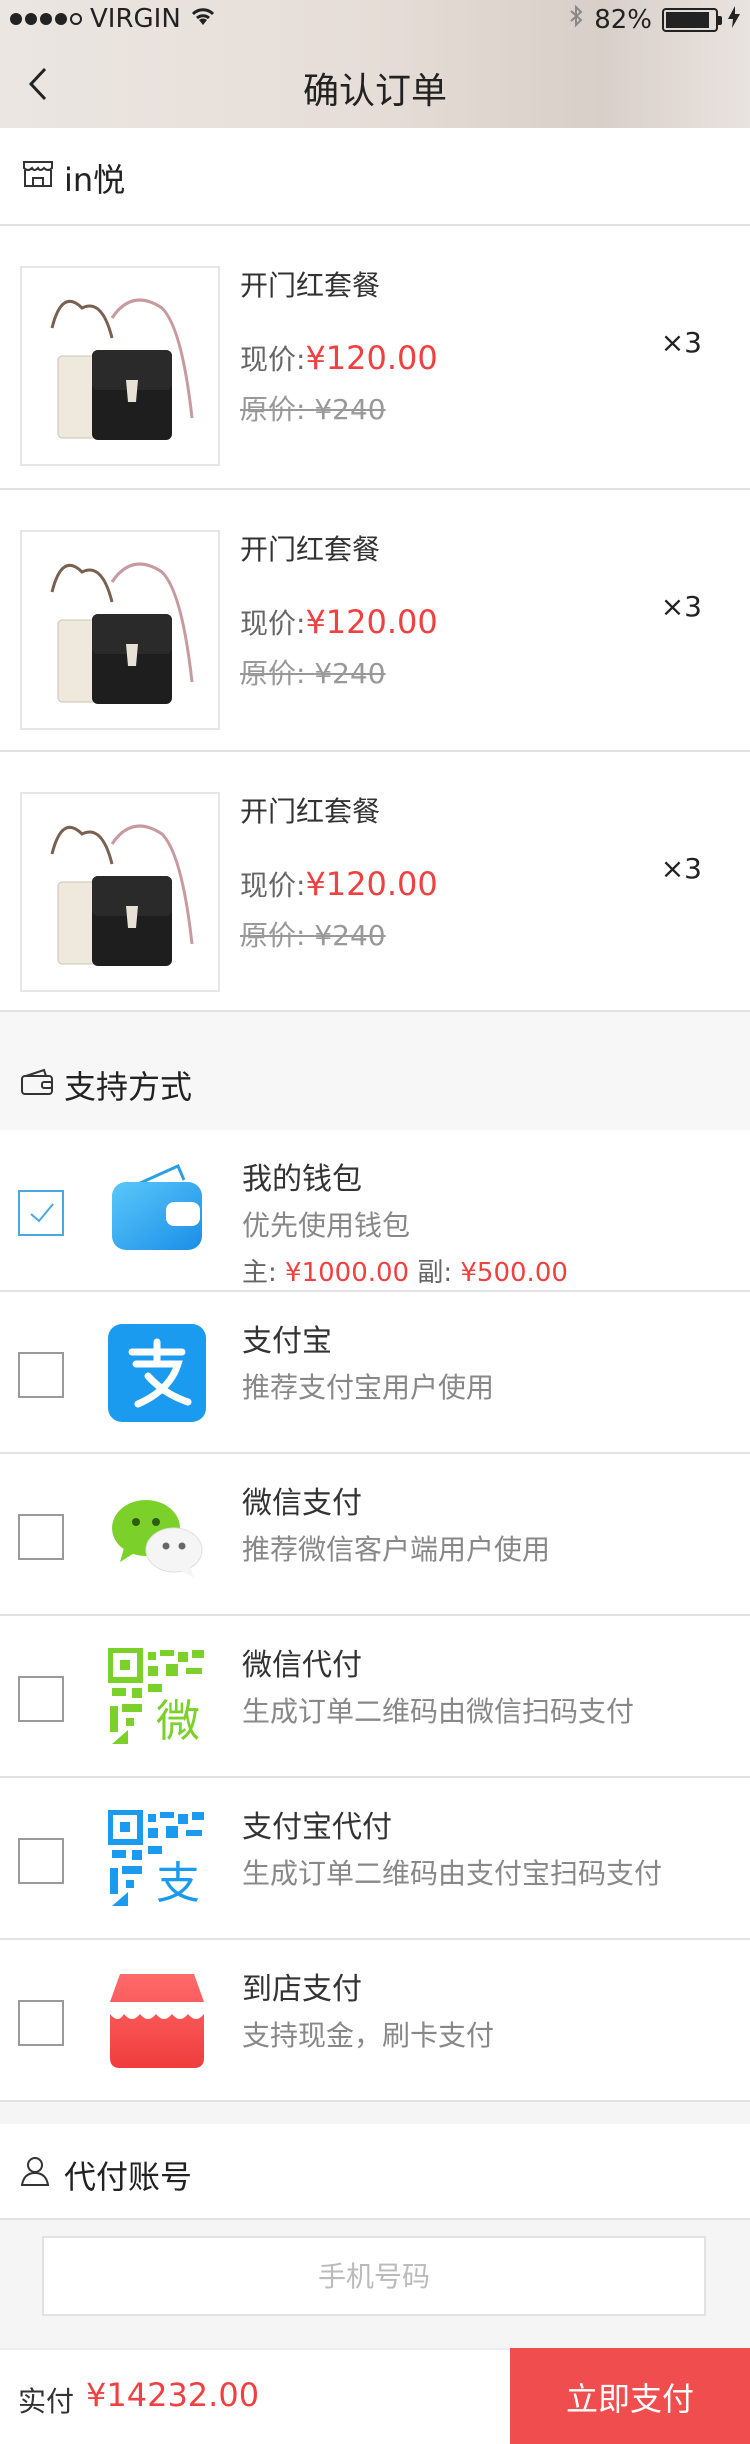  I want to click on payment-option-in-store: 到店支付 支持现金，刷卡支付, so click(375, 2020).